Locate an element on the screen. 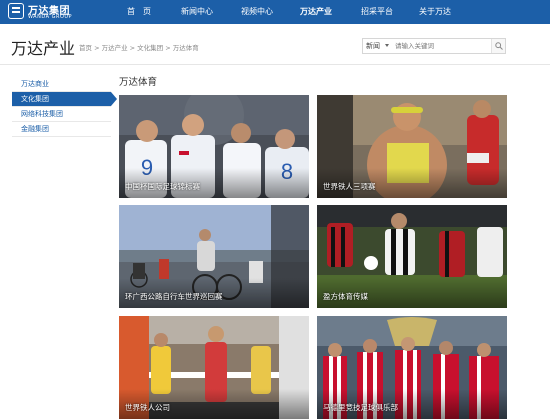 This screenshot has height=420, width=550. section-title: 万达体育 is located at coordinates (138, 82).